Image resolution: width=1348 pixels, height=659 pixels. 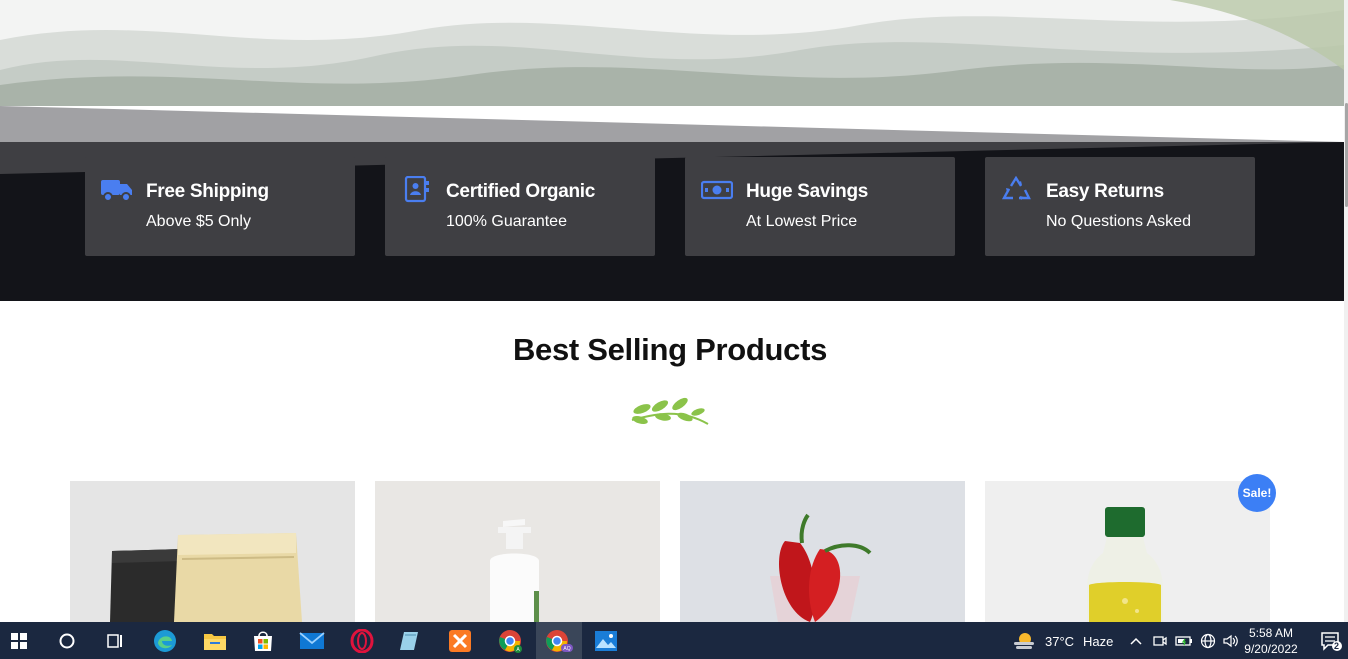 I want to click on feature-card-free-shipping: Free Shipping Above $5 Only, so click(x=220, y=206).